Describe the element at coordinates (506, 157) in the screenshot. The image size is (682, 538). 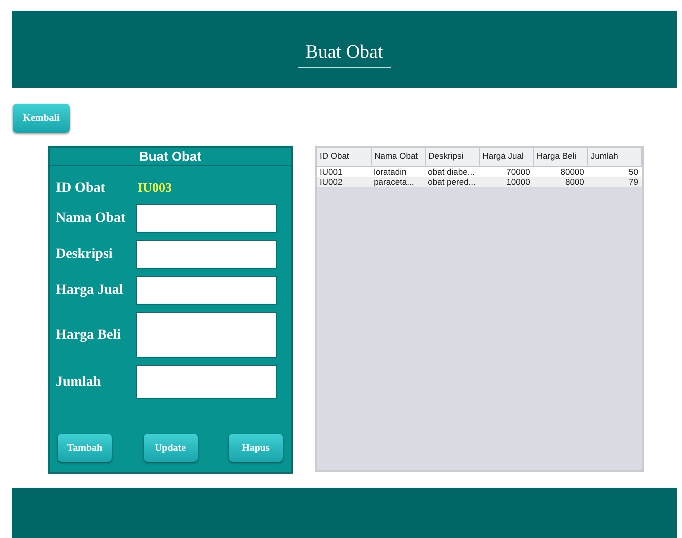
I see `column-header: Harga Jual` at that location.